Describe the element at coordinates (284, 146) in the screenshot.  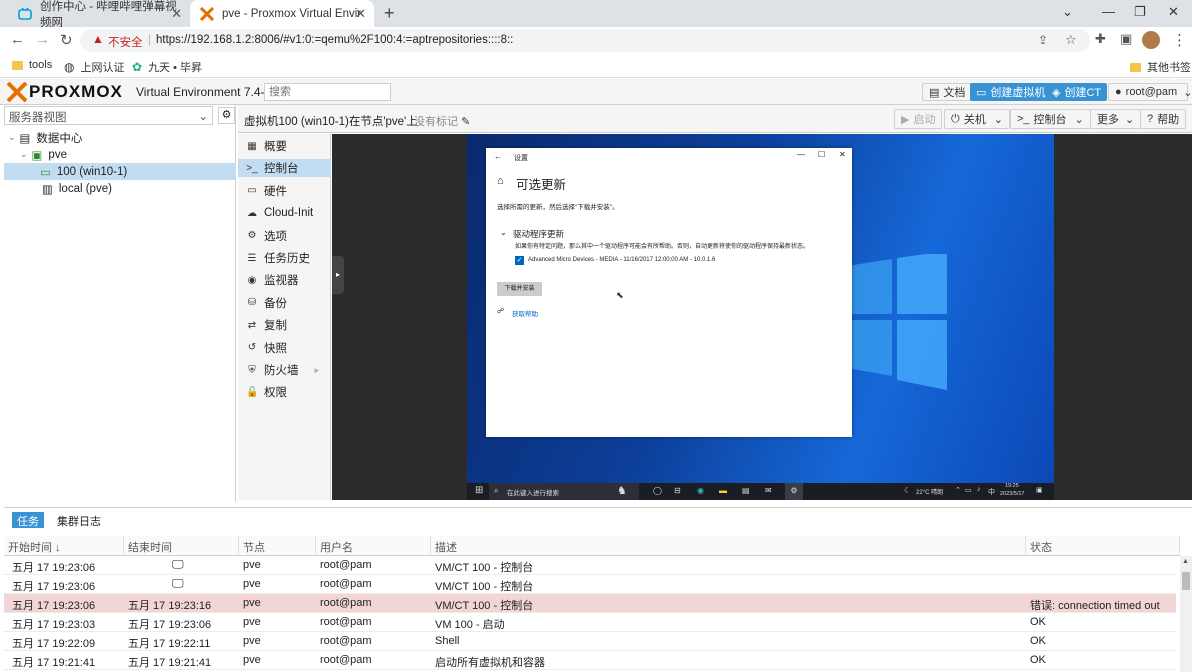
I see `menu-item-0: ▦ 概要` at that location.